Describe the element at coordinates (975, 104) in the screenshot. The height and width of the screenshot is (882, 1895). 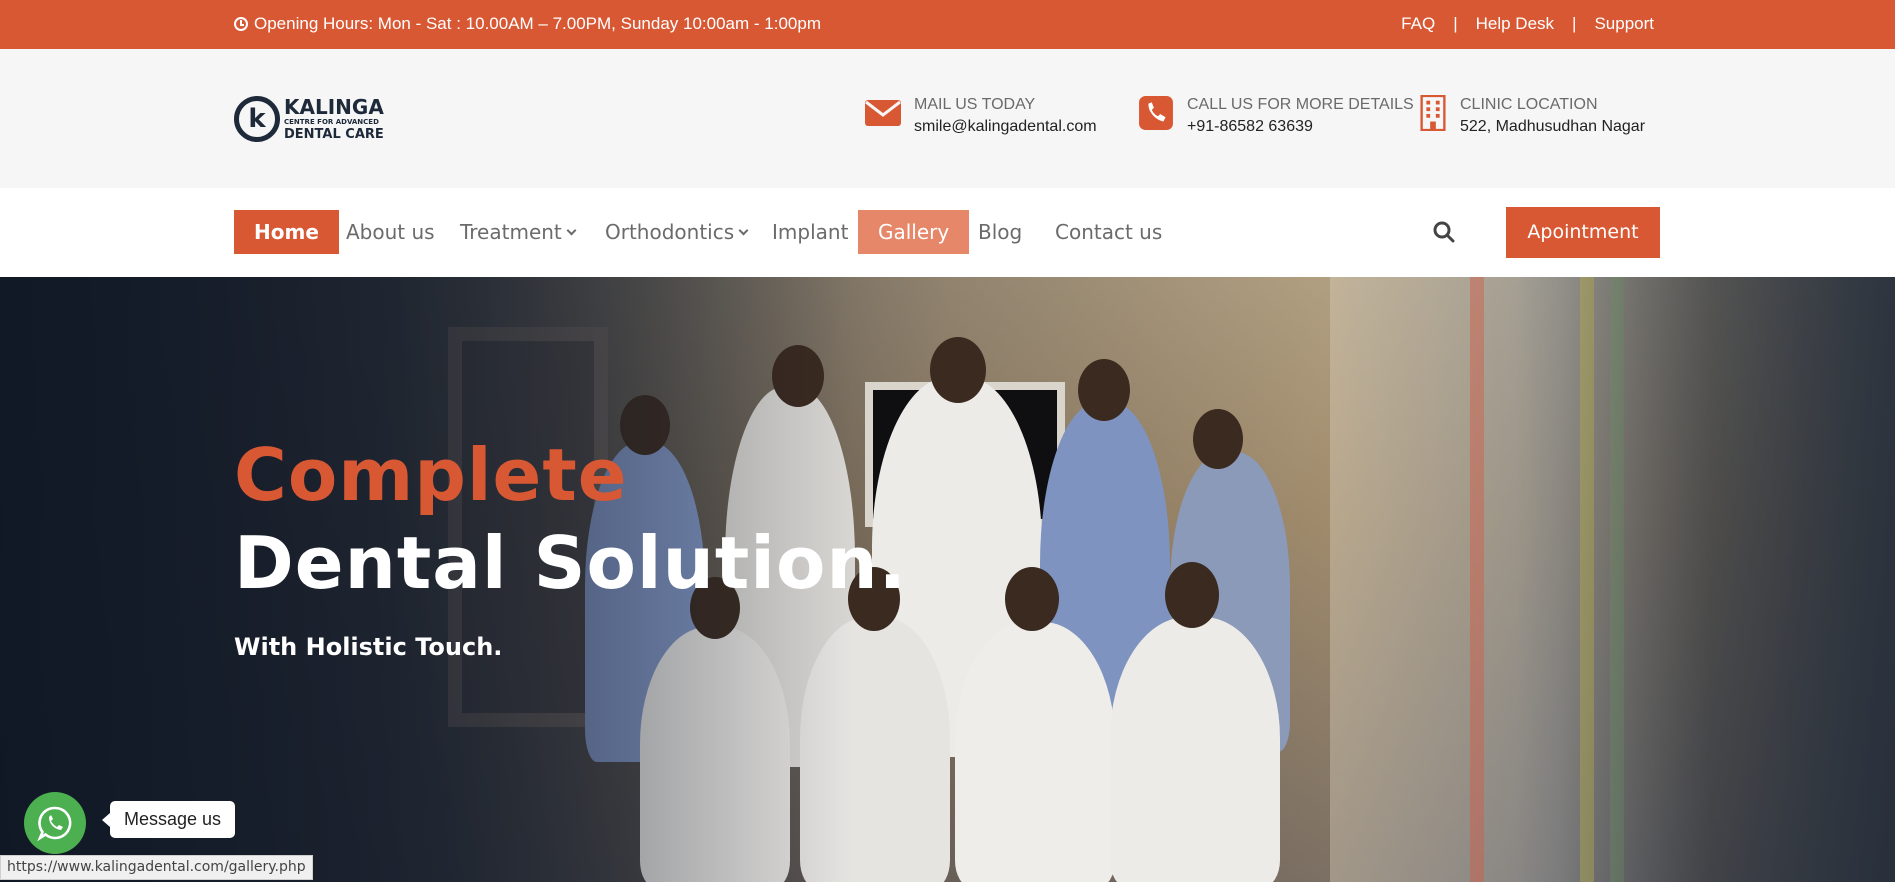
I see `contact-label: MAIL US TODAY` at that location.